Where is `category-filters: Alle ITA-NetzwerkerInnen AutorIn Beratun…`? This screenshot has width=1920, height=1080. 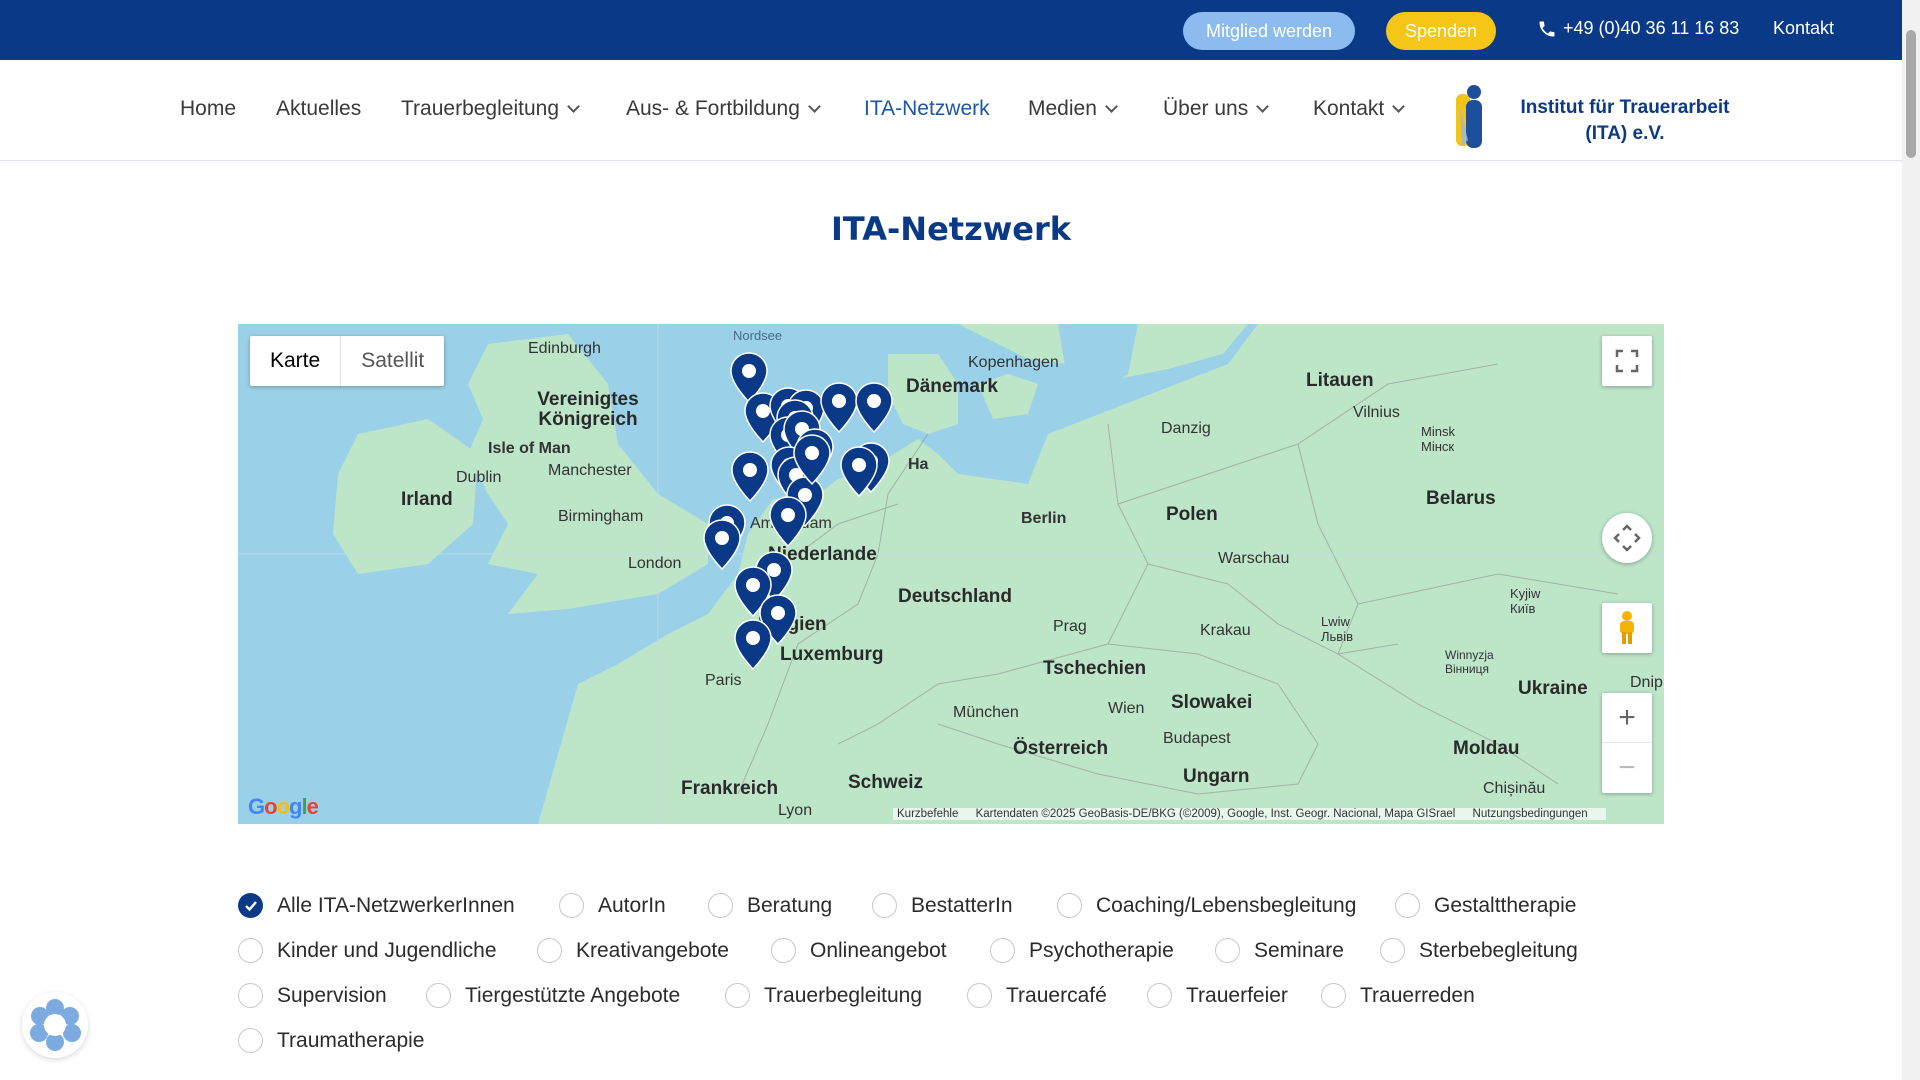
category-filters: Alle ITA-NetzwerkerInnen AutorIn Beratun… is located at coordinates (958, 983).